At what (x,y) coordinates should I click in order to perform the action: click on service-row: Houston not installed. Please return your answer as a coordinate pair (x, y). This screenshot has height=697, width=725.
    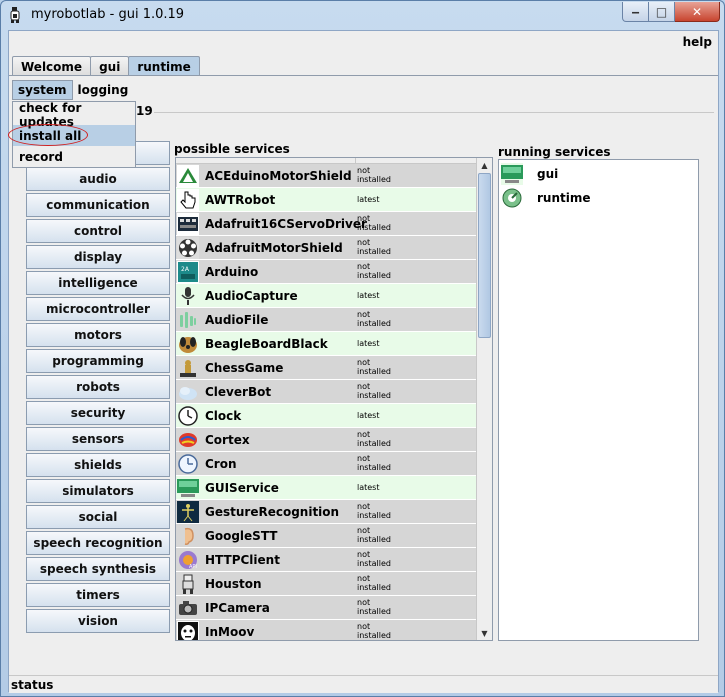
    Looking at the image, I should click on (326, 584).